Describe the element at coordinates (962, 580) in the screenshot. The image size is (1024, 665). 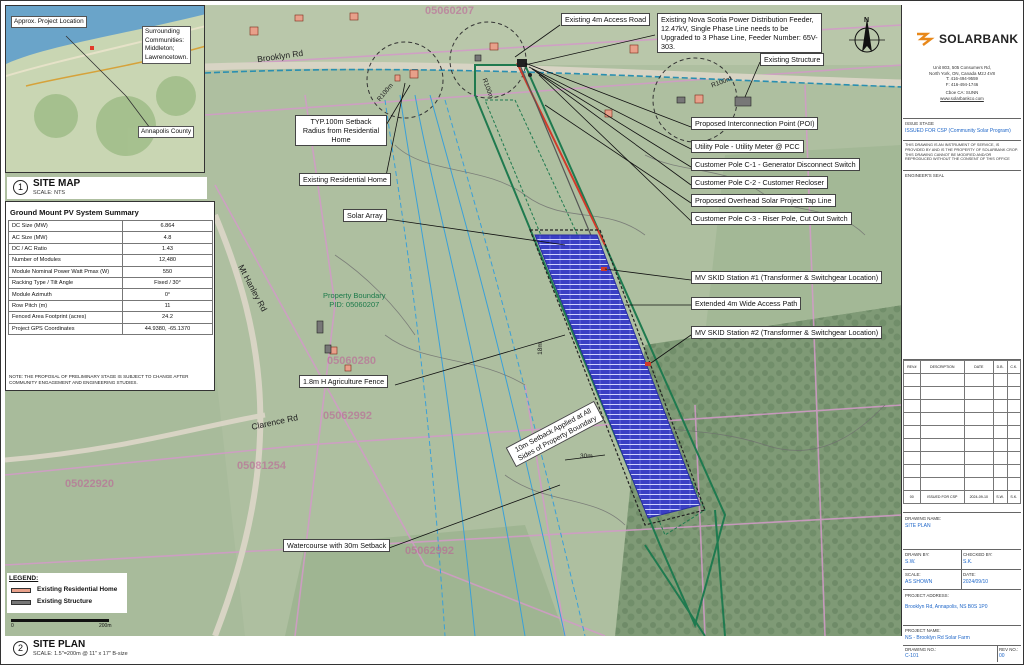
I see `tb-scale-date: SCALE: AS SHOWN DATE: 2024/09/10` at that location.